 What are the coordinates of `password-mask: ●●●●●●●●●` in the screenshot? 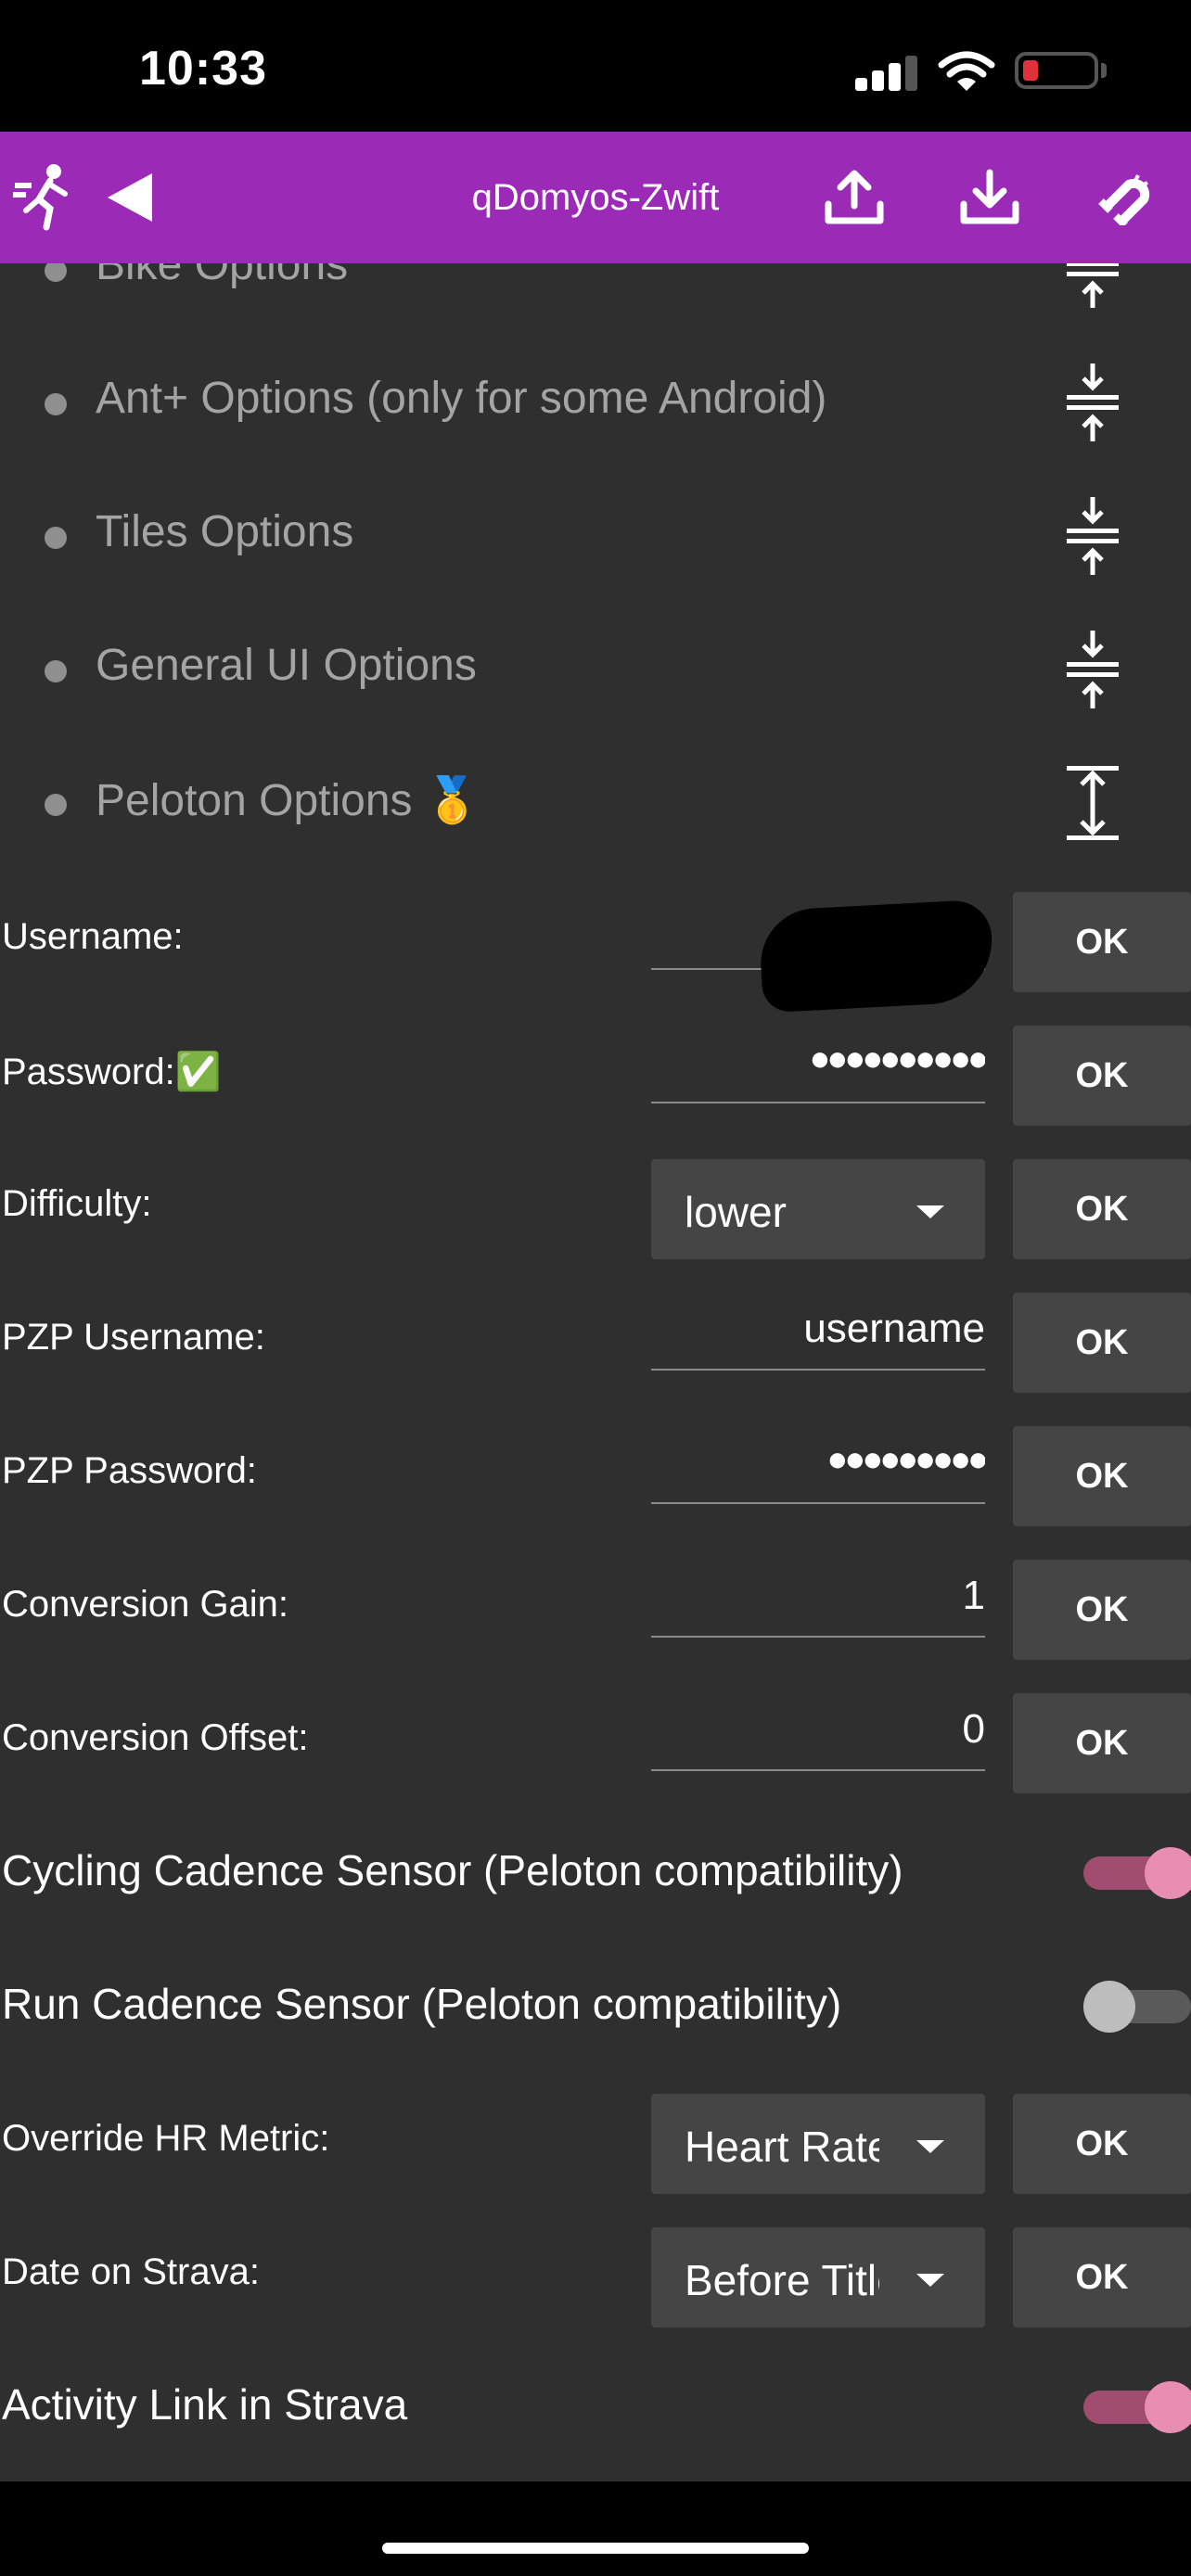 It's located at (905, 1459).